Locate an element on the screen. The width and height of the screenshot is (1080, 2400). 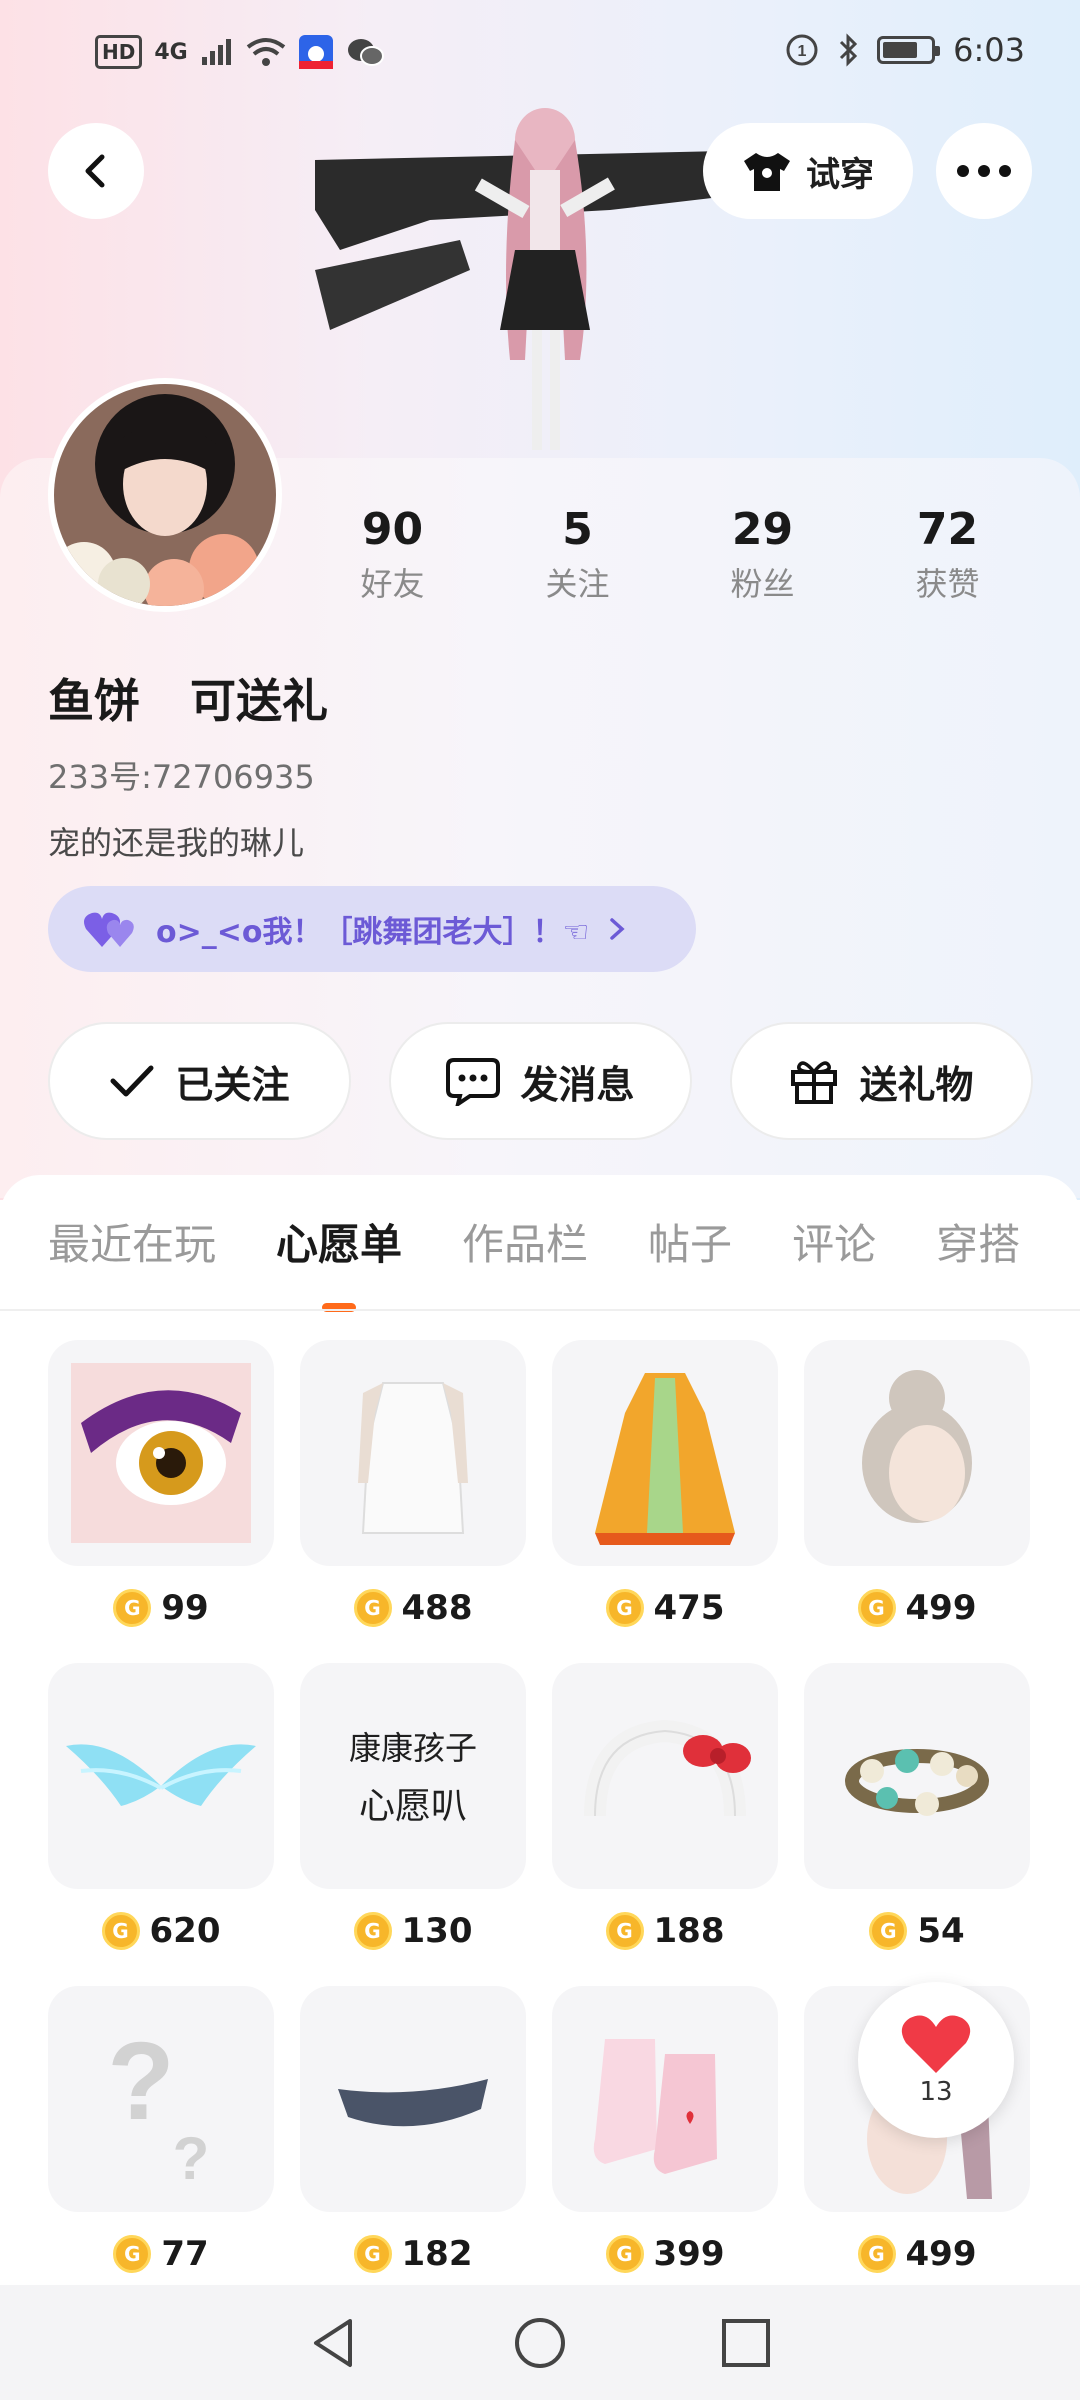
tab-comments: 评论 is located at coordinates (834, 1241).